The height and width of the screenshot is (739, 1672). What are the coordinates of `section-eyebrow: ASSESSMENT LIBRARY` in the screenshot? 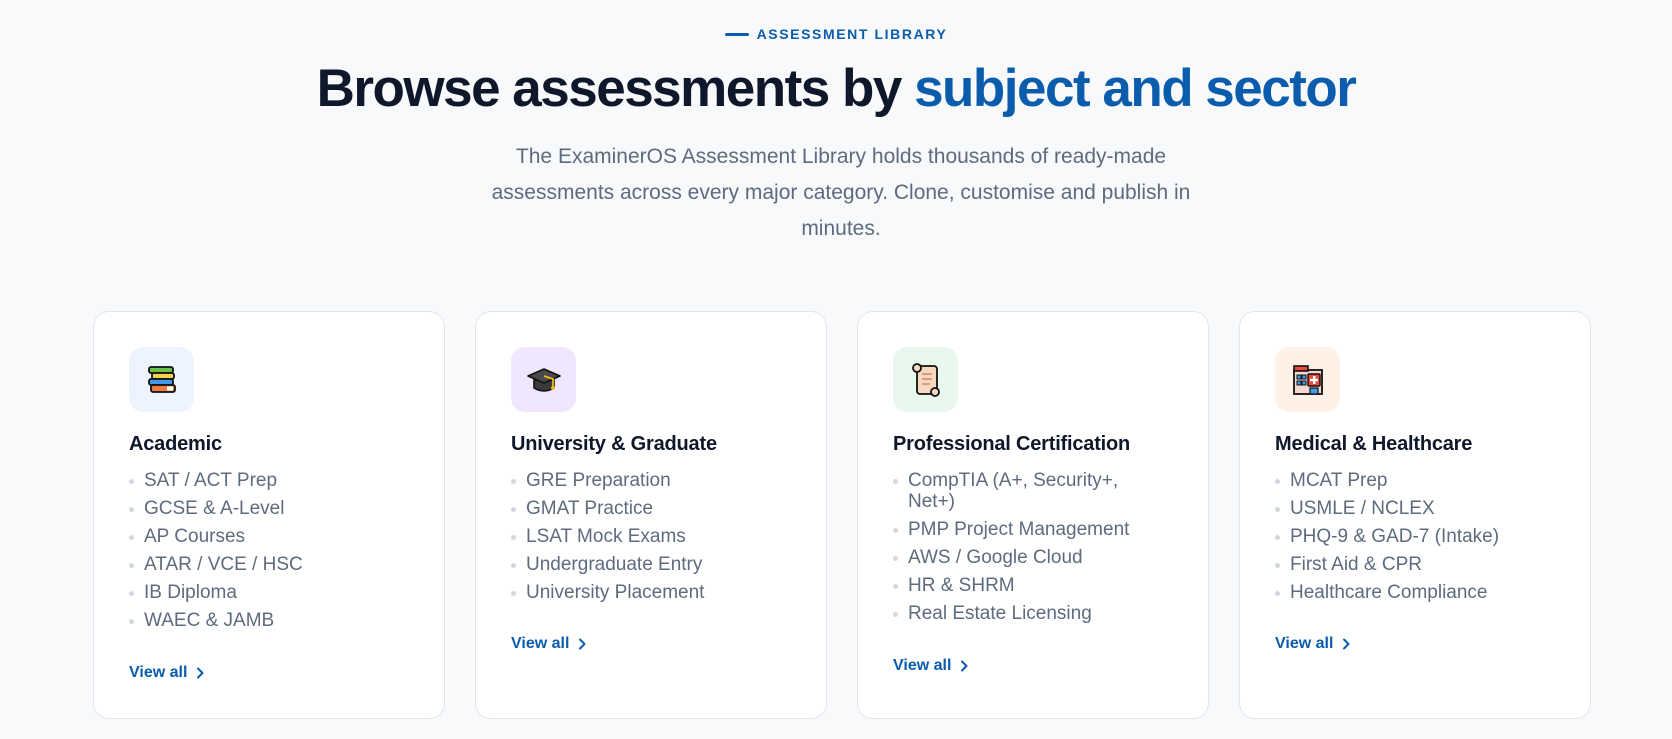 It's located at (836, 34).